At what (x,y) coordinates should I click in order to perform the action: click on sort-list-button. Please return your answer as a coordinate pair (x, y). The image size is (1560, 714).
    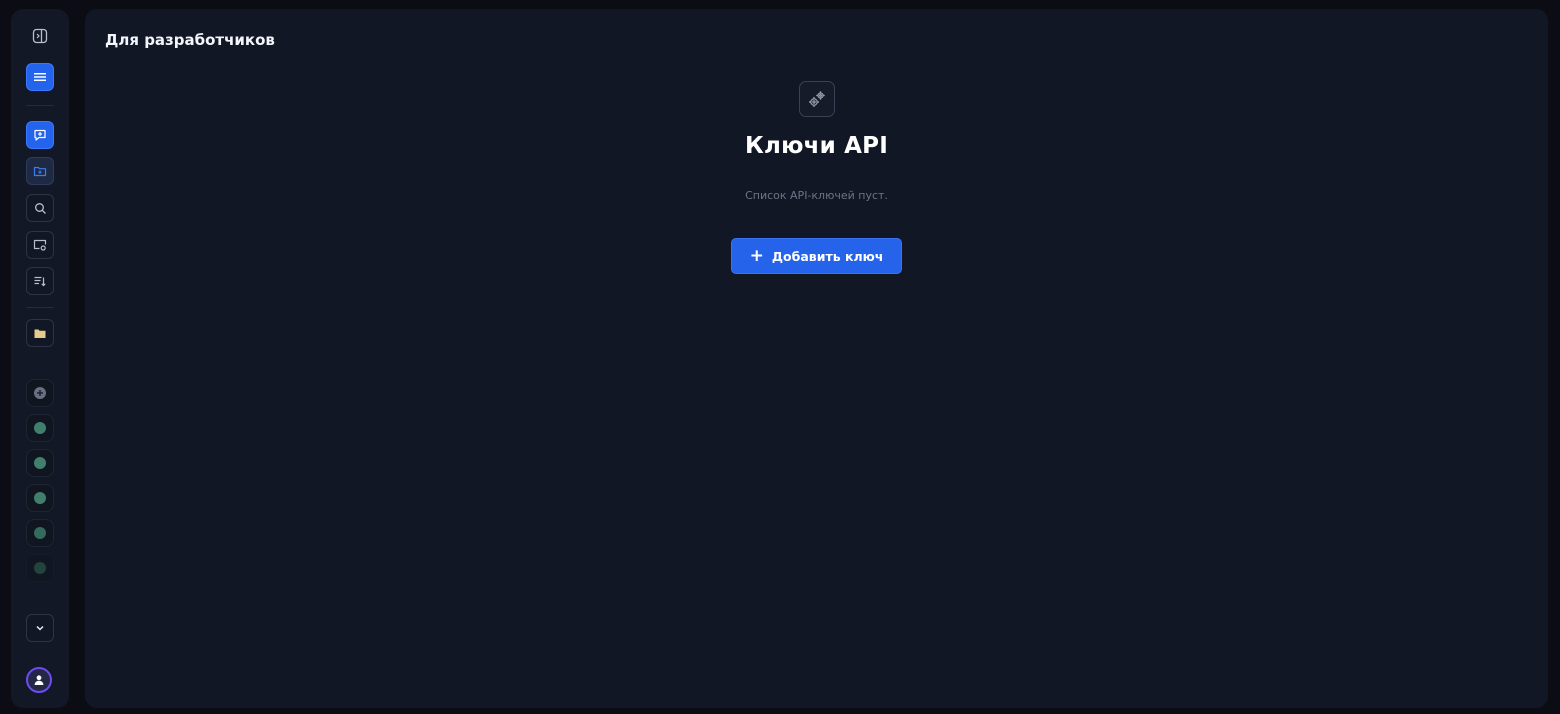
    Looking at the image, I should click on (40, 281).